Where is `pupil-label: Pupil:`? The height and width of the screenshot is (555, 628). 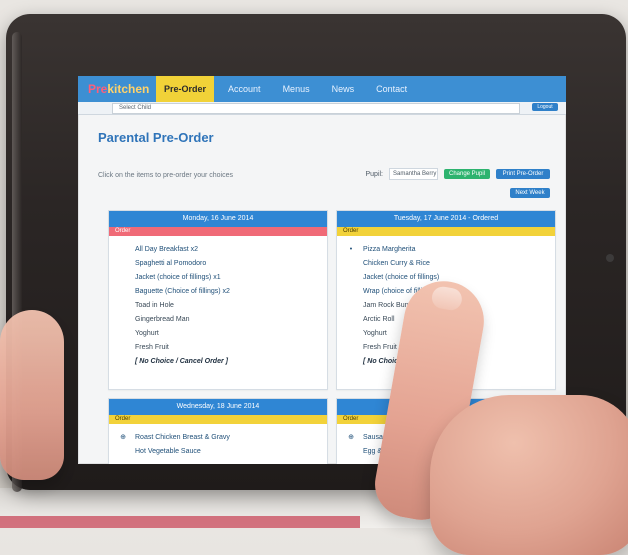
pupil-label: Pupil: is located at coordinates (374, 174).